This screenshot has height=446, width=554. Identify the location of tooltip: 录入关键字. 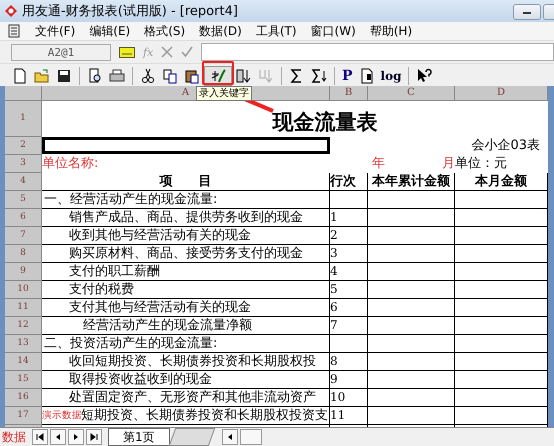
(224, 93).